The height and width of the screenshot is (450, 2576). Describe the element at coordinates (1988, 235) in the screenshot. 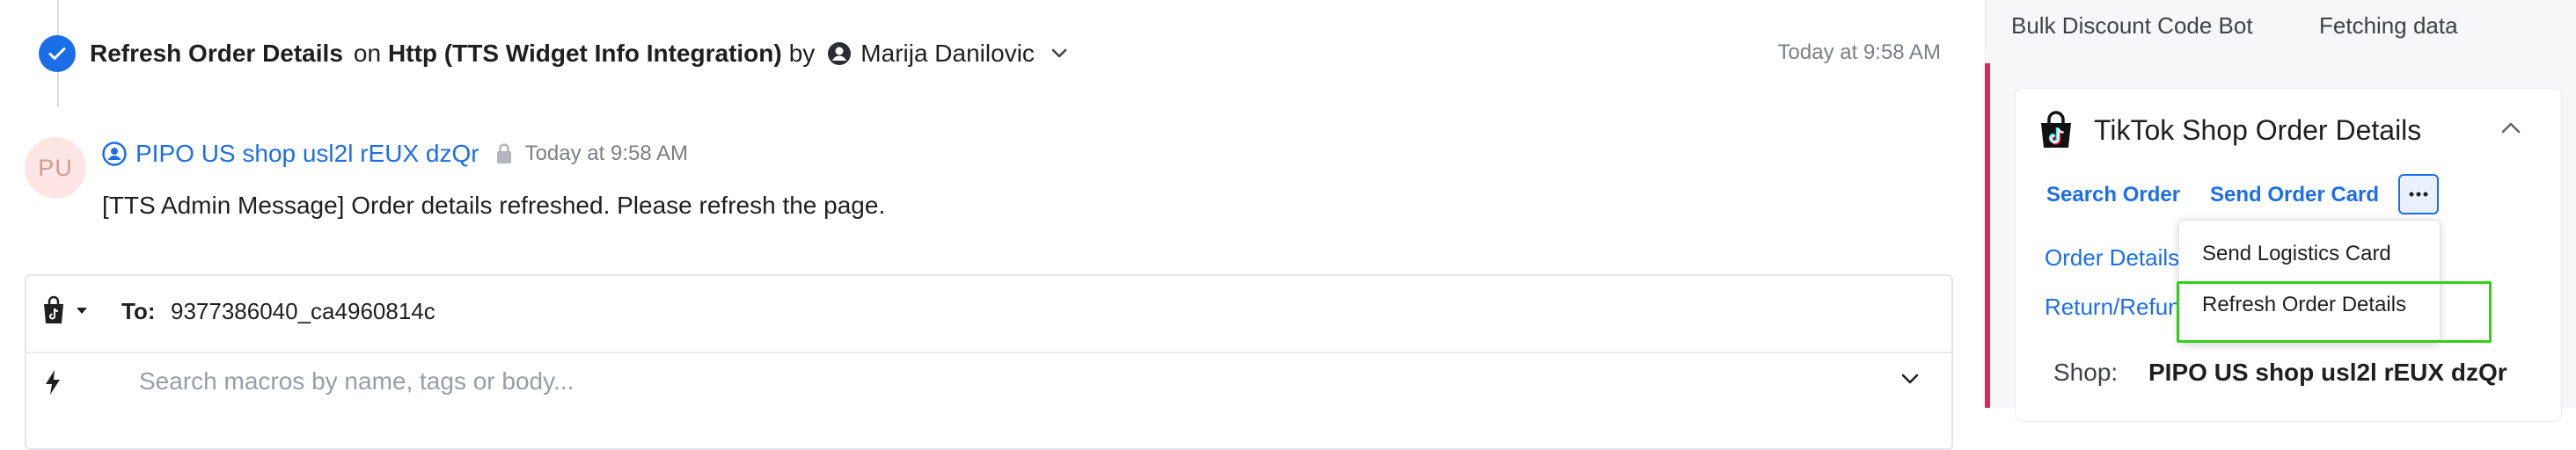

I see `panel-accent-bar` at that location.